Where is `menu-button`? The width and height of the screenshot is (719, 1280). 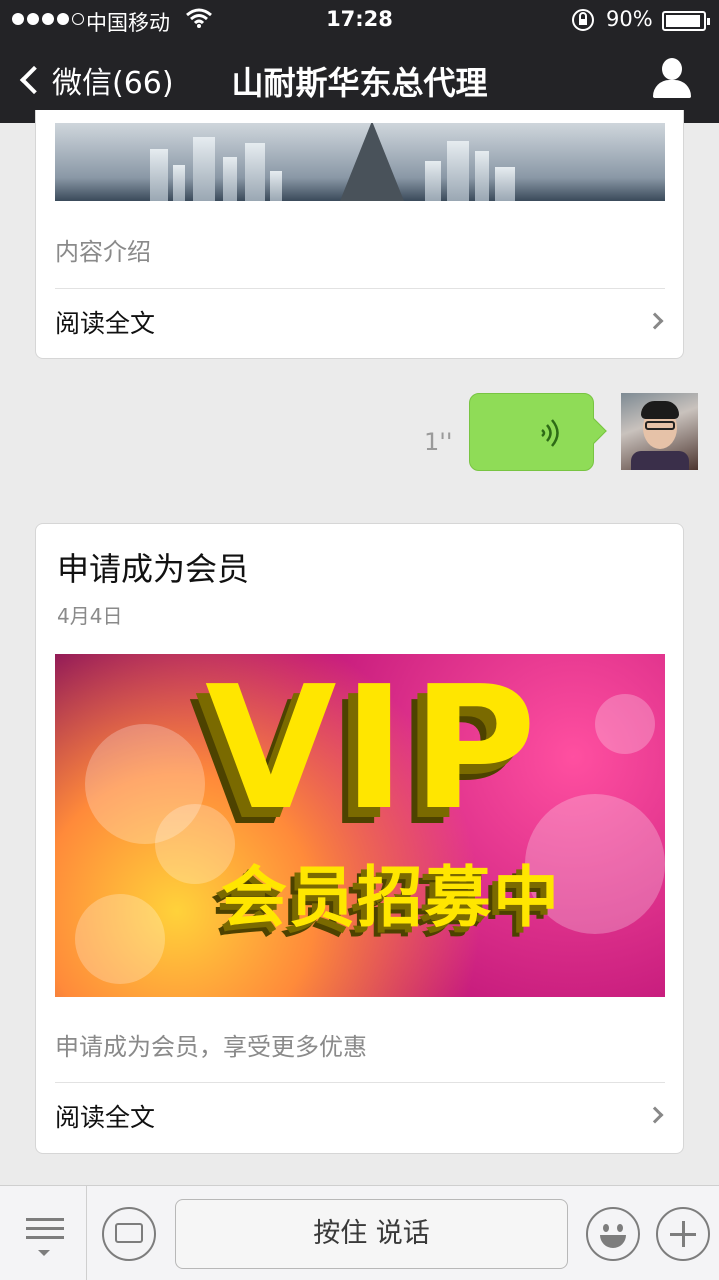 menu-button is located at coordinates (43, 1233).